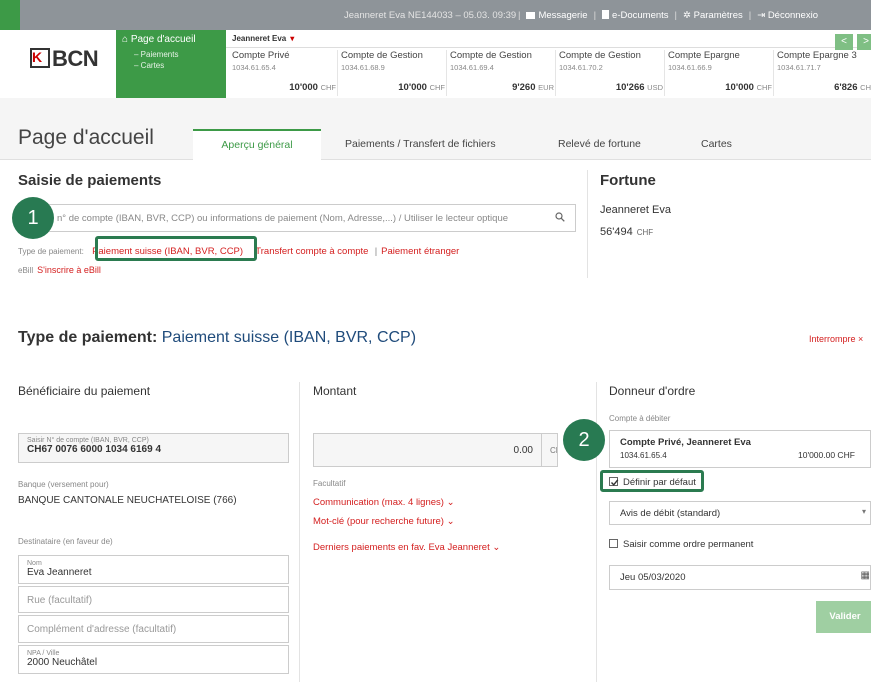 The height and width of the screenshot is (690, 871). What do you see at coordinates (286, 73) in the screenshot?
I see `account-card: Compte Privé 1034.61.65.4 10'000 CHF` at bounding box center [286, 73].